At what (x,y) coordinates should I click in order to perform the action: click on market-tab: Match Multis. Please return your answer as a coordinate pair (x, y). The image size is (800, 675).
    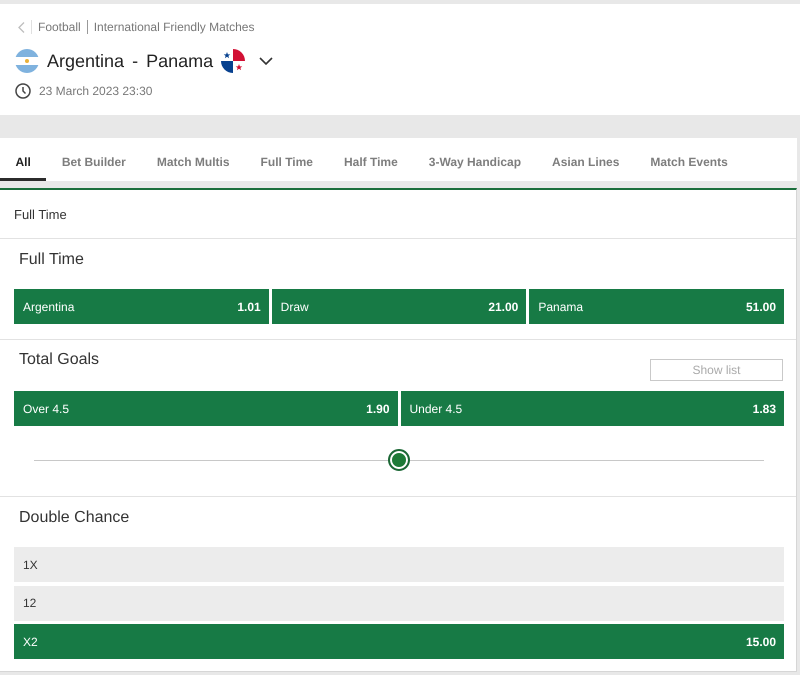
    Looking at the image, I should click on (193, 159).